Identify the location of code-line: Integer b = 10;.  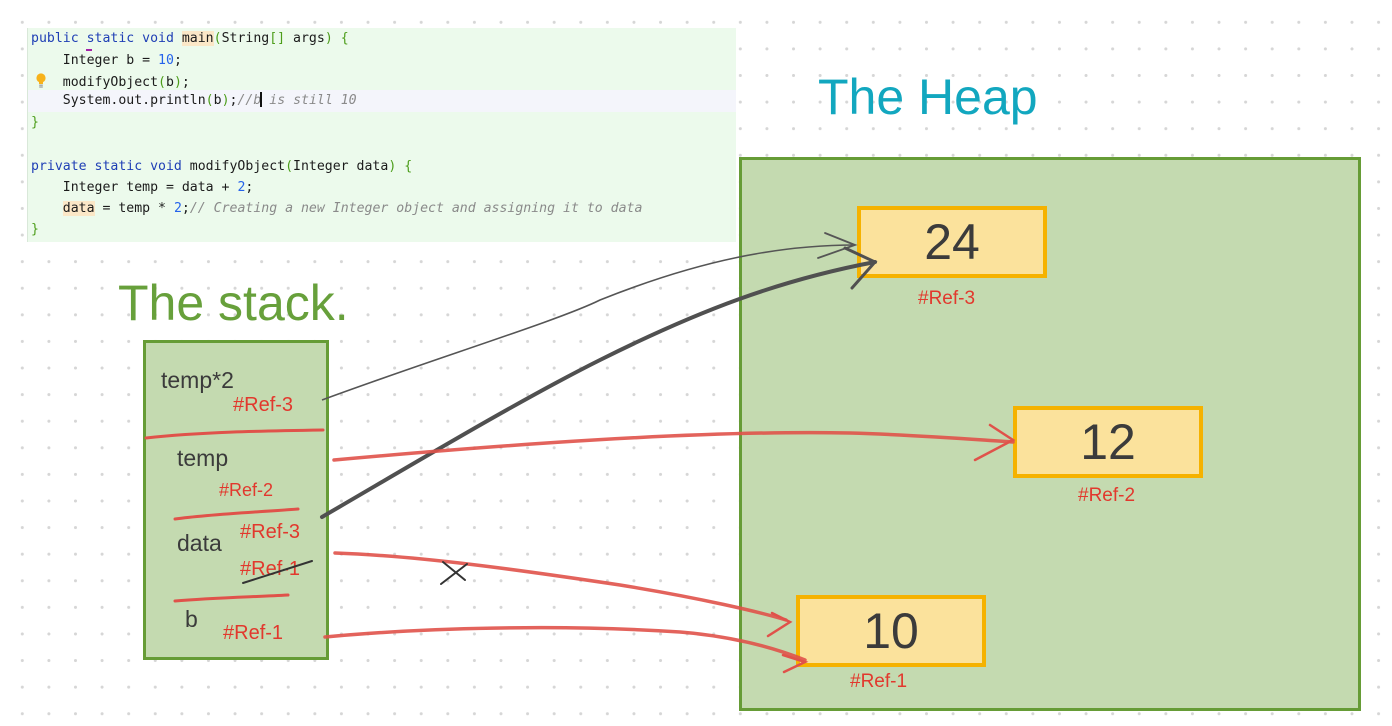
(106, 61).